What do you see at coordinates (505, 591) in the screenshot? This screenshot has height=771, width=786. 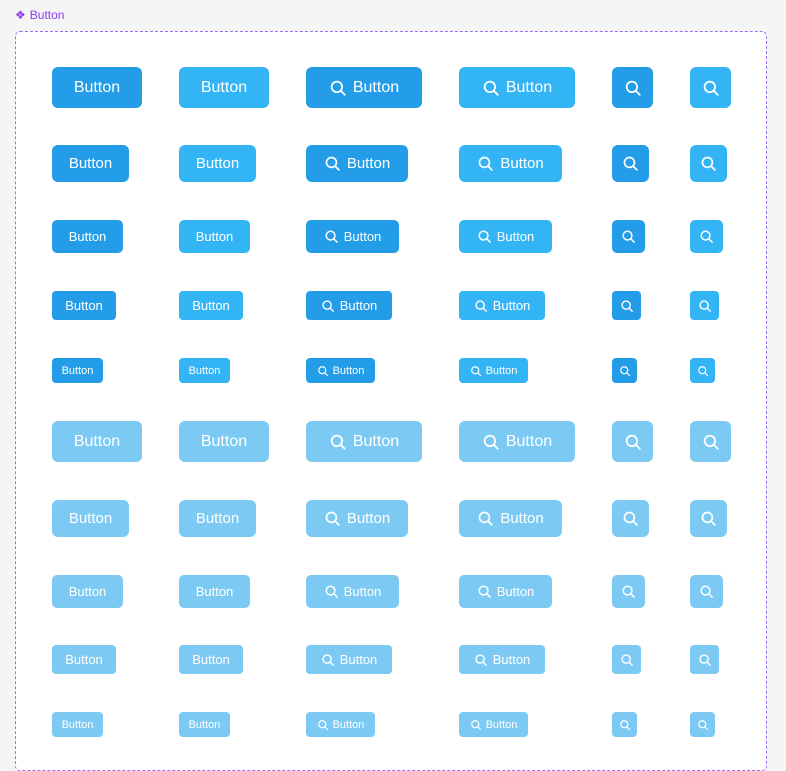 I see `button-disabled-md-secondary-icon-text: Button` at bounding box center [505, 591].